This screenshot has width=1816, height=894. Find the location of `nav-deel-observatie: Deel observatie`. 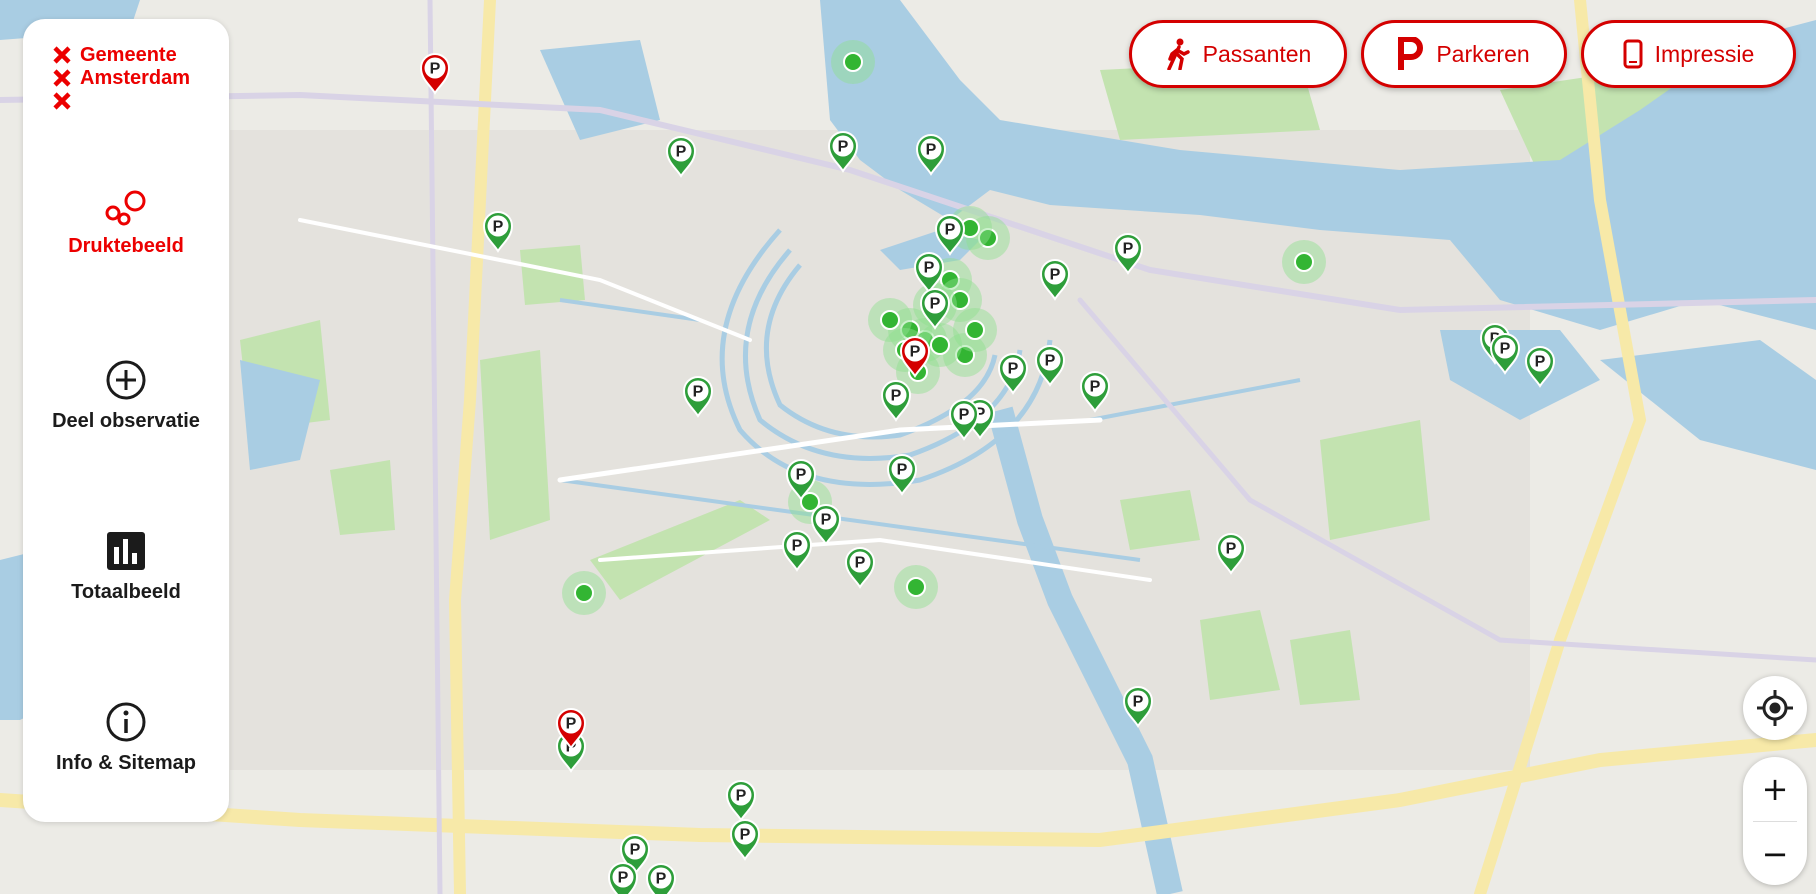

nav-deel-observatie: Deel observatie is located at coordinates (126, 395).